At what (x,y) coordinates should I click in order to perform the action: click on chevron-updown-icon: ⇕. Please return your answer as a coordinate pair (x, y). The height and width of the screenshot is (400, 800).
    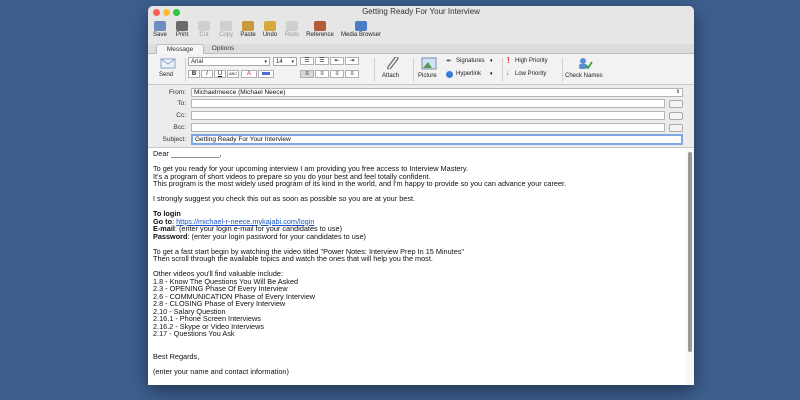
    Looking at the image, I should click on (677, 92).